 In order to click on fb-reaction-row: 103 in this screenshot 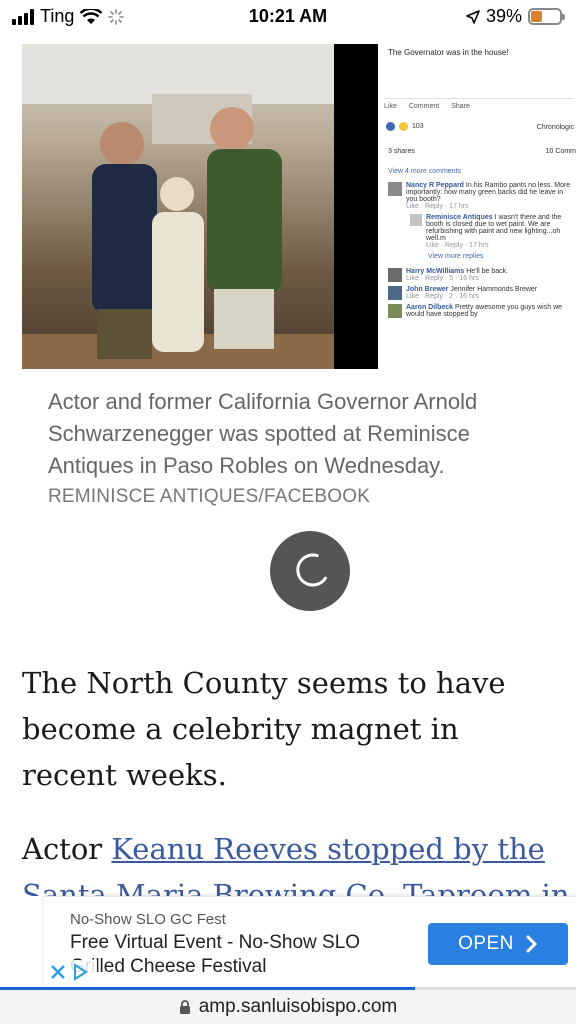, I will do `click(405, 126)`.